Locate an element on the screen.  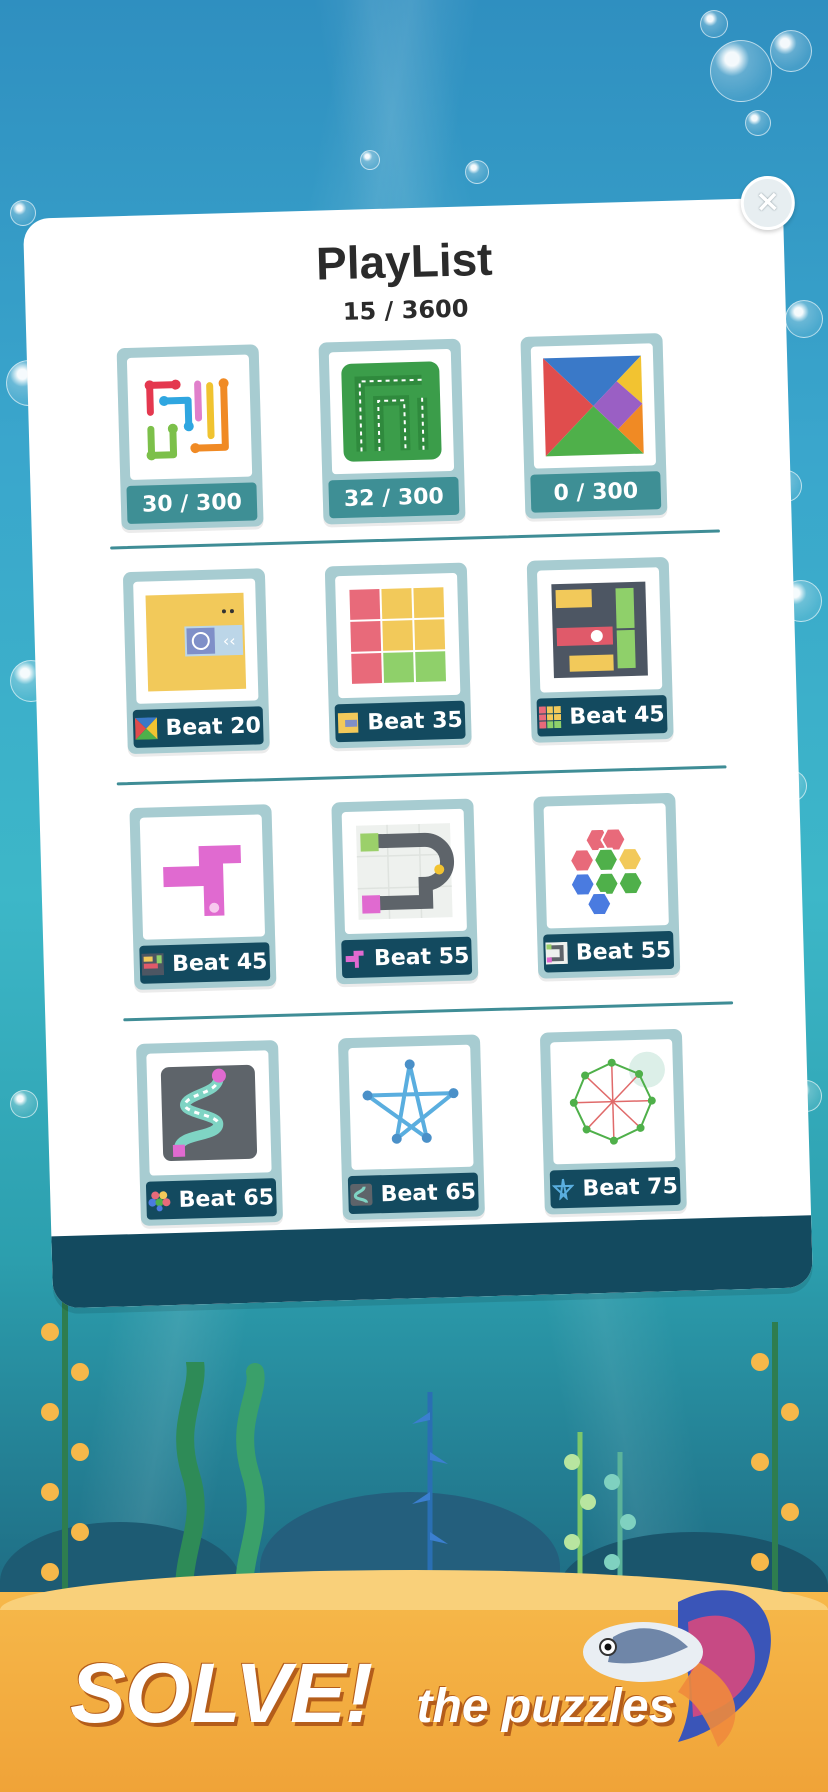
card-label: 30 / 300 is located at coordinates (192, 503).